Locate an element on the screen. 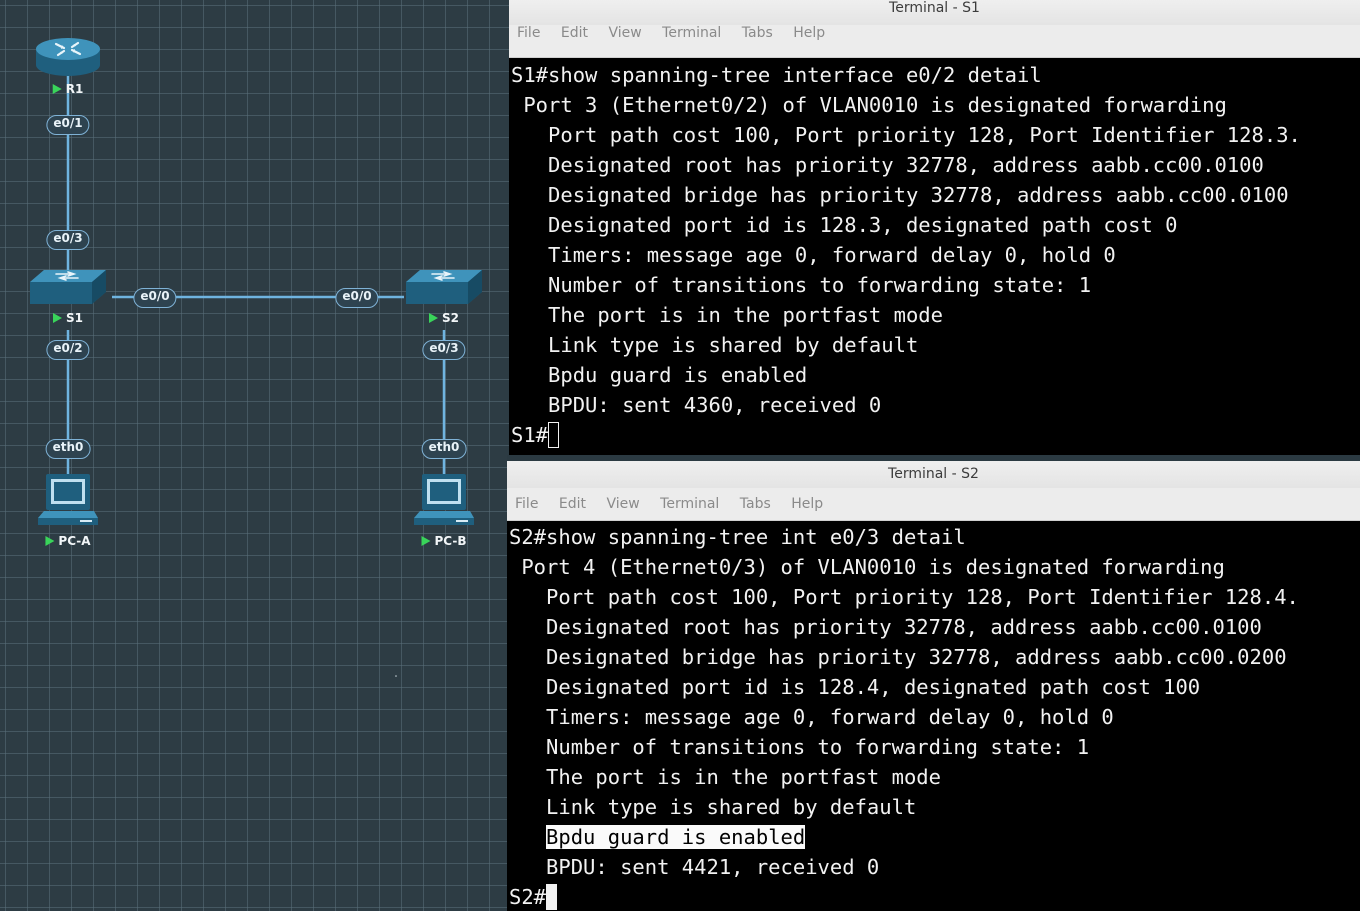  prompt: S1# is located at coordinates (530, 435).